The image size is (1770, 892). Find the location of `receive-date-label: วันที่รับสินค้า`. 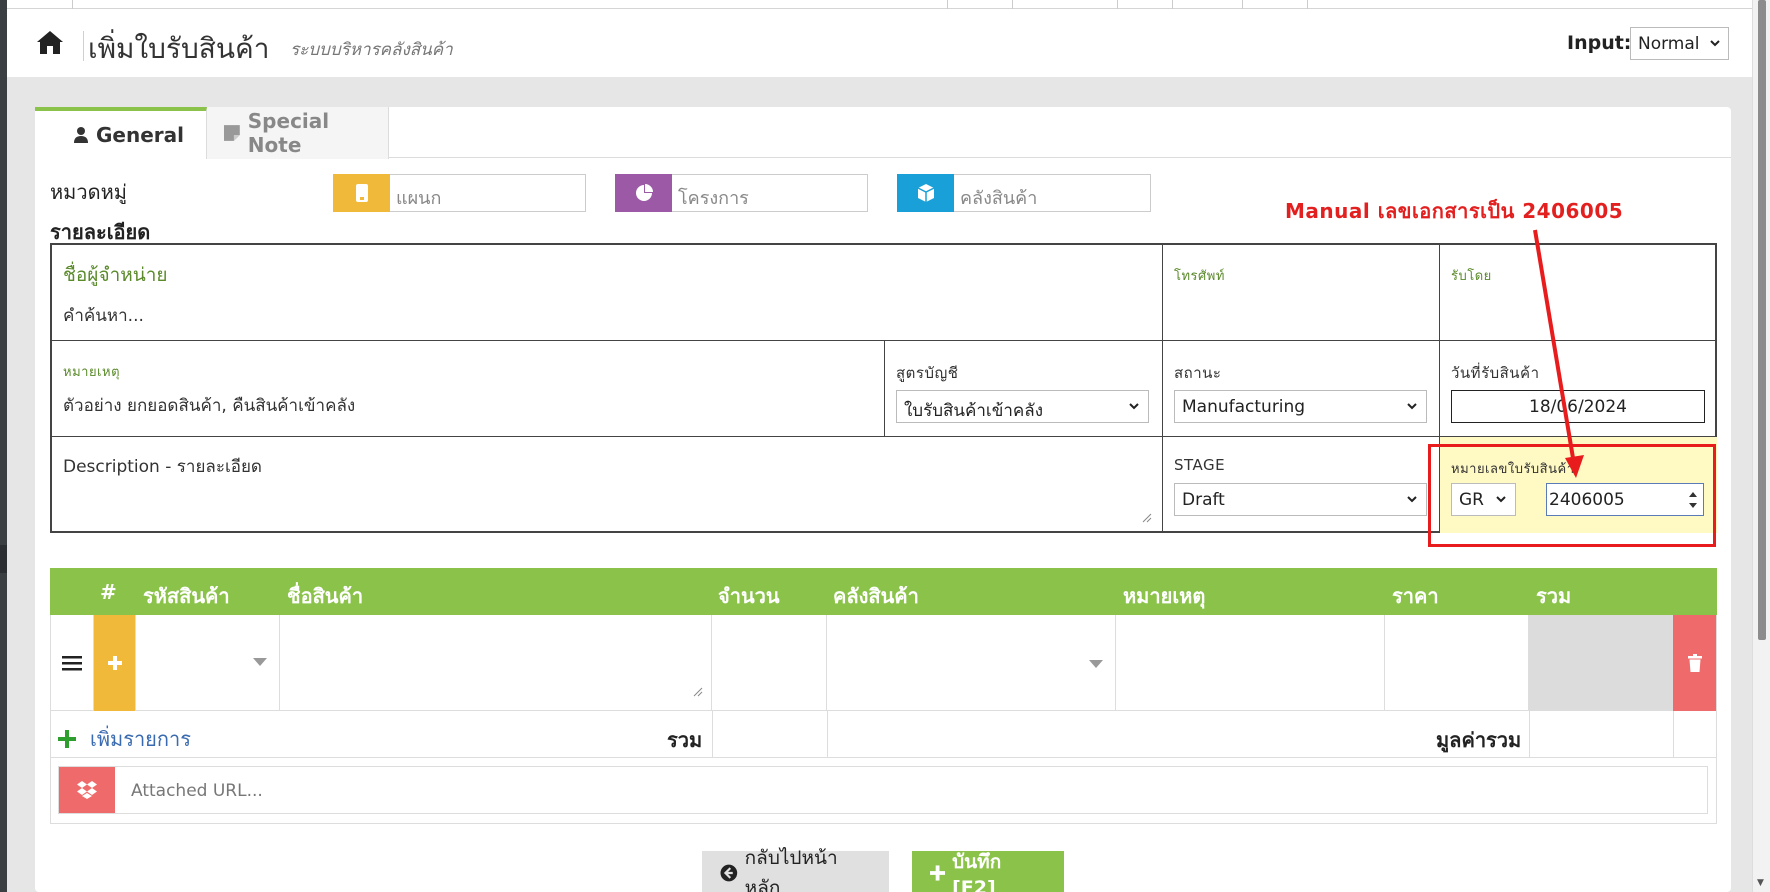

receive-date-label: วันที่รับสินค้า is located at coordinates (1495, 373).